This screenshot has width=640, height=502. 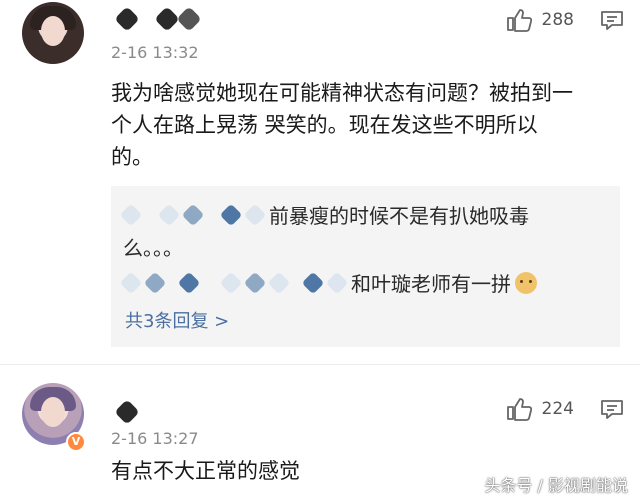 What do you see at coordinates (177, 320) in the screenshot?
I see `view-more-replies-link: 共3条回复 >` at bounding box center [177, 320].